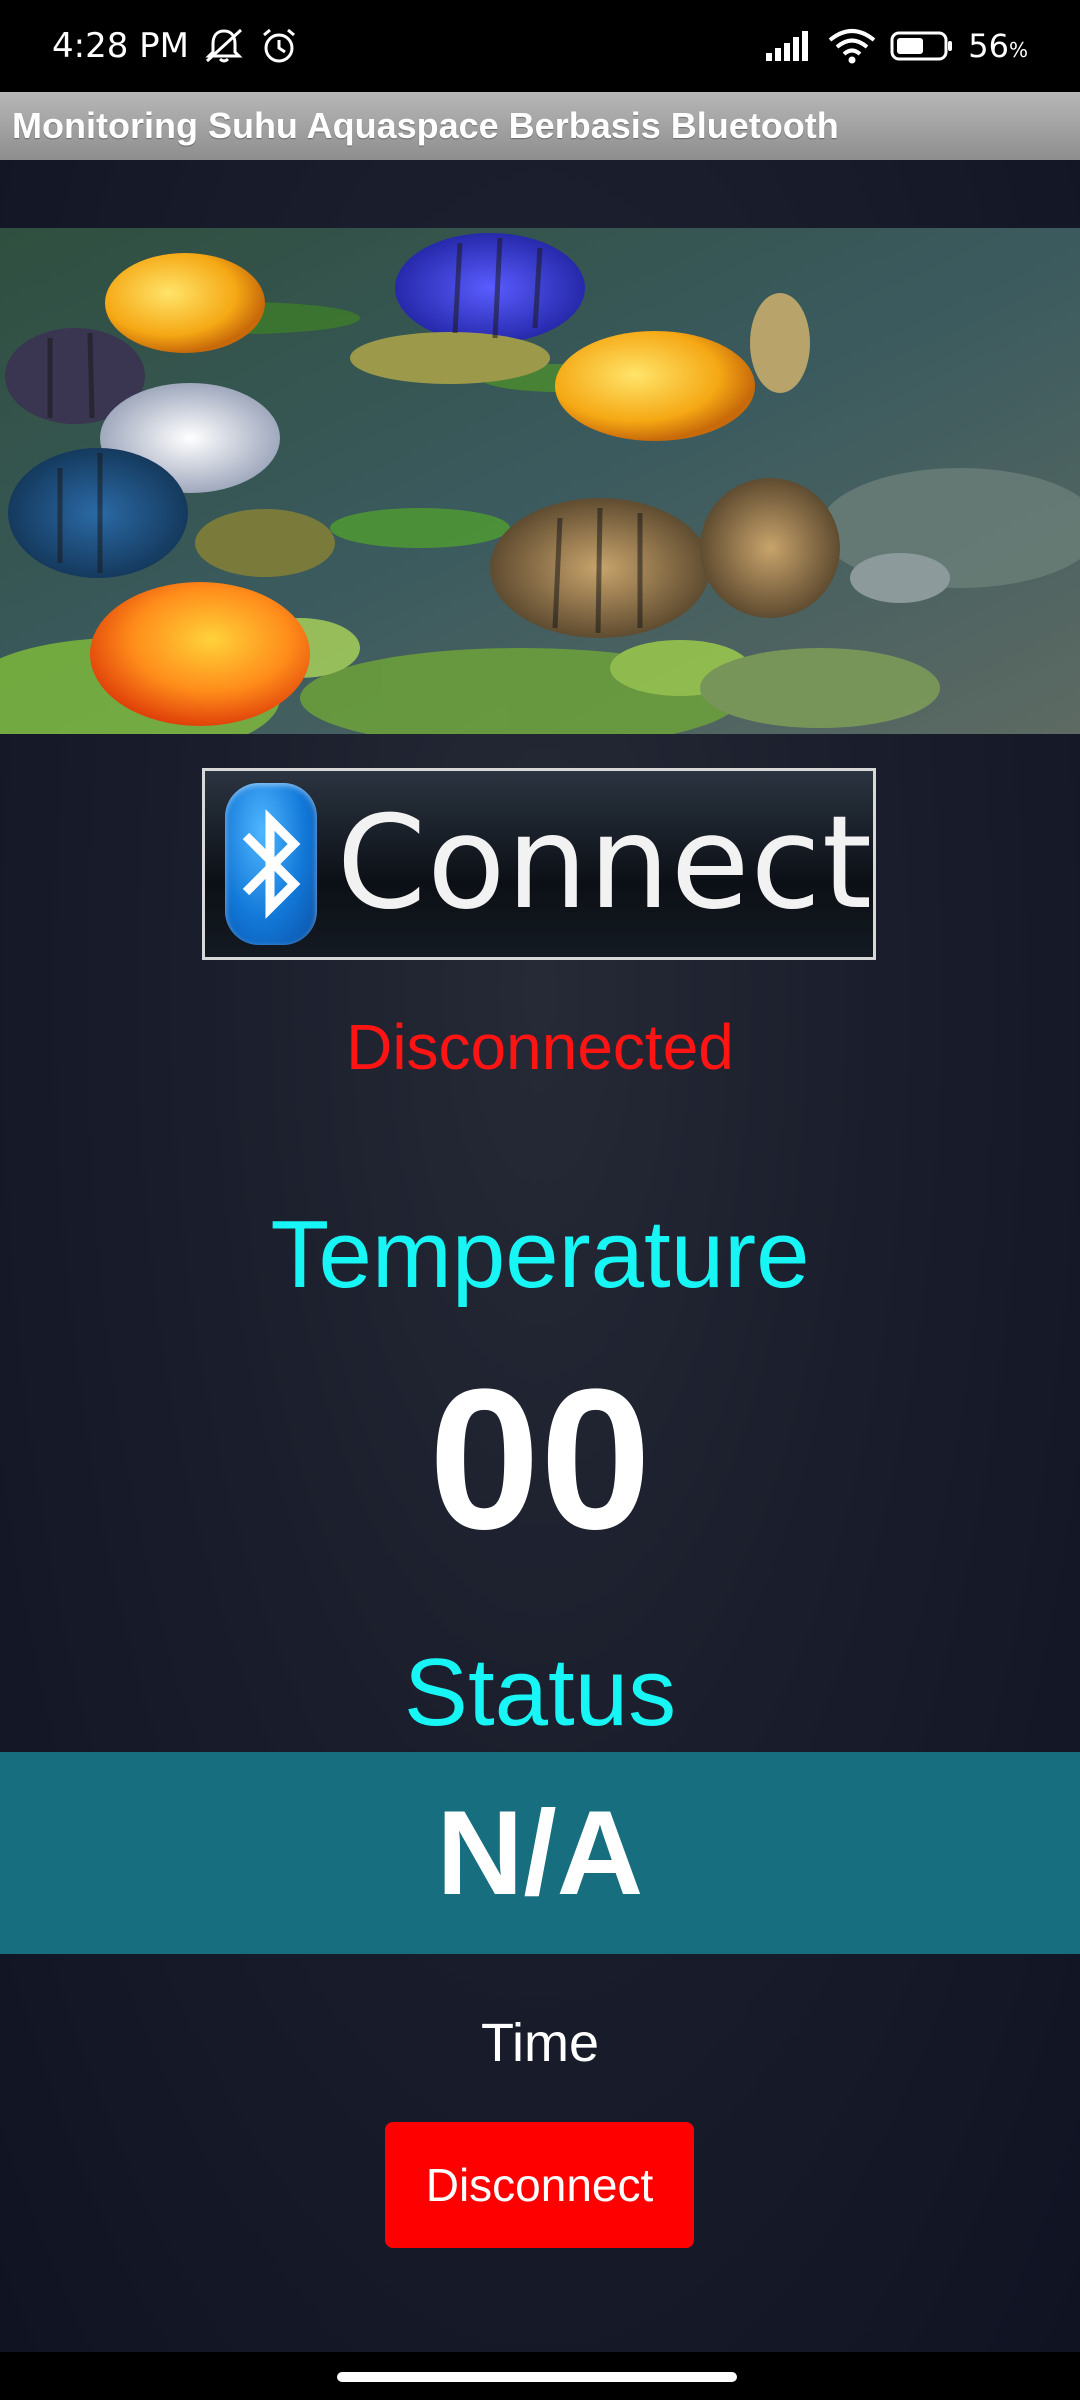  Describe the element at coordinates (540, 1692) in the screenshot. I see `status-label: Status` at that location.